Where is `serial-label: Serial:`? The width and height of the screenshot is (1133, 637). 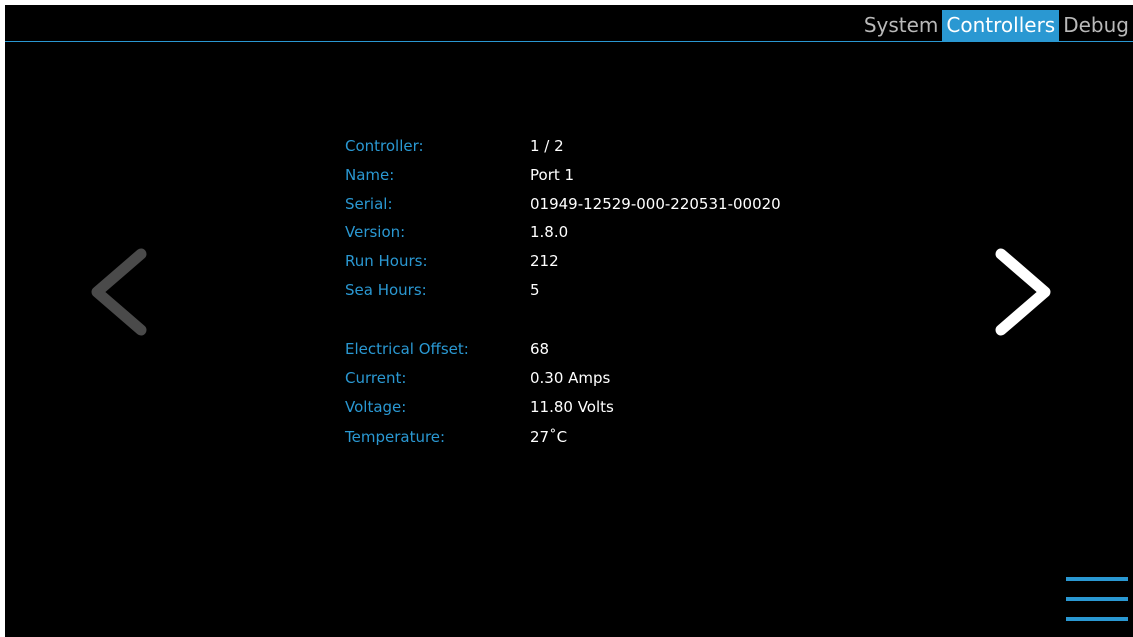 serial-label: Serial: is located at coordinates (369, 204).